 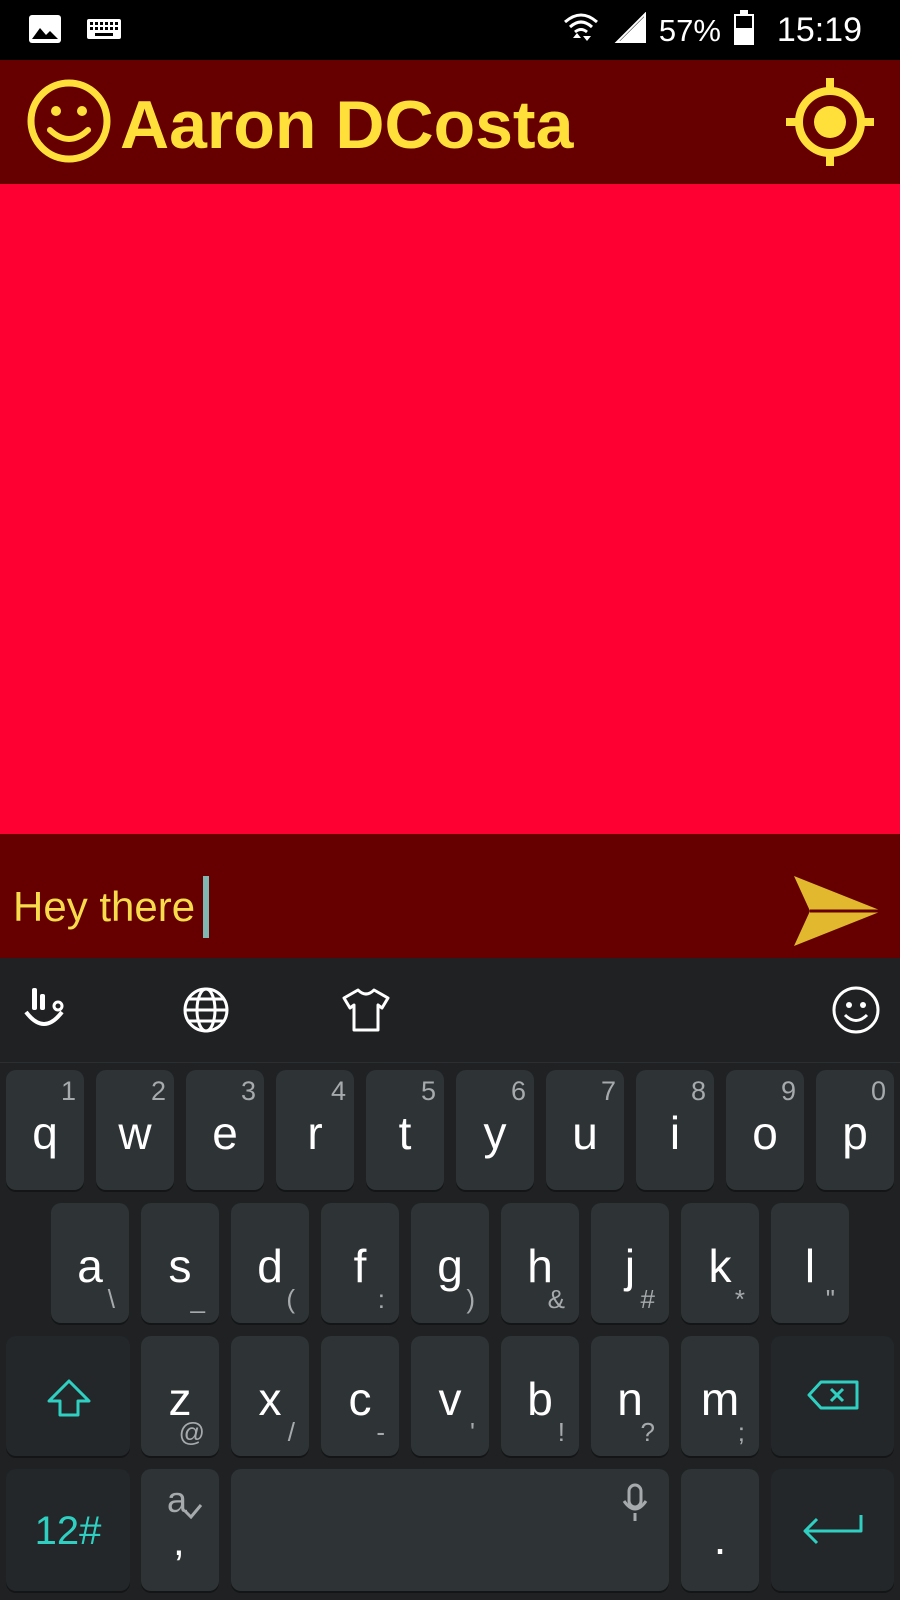 I want to click on key-u: 7u, so click(x=585, y=1130).